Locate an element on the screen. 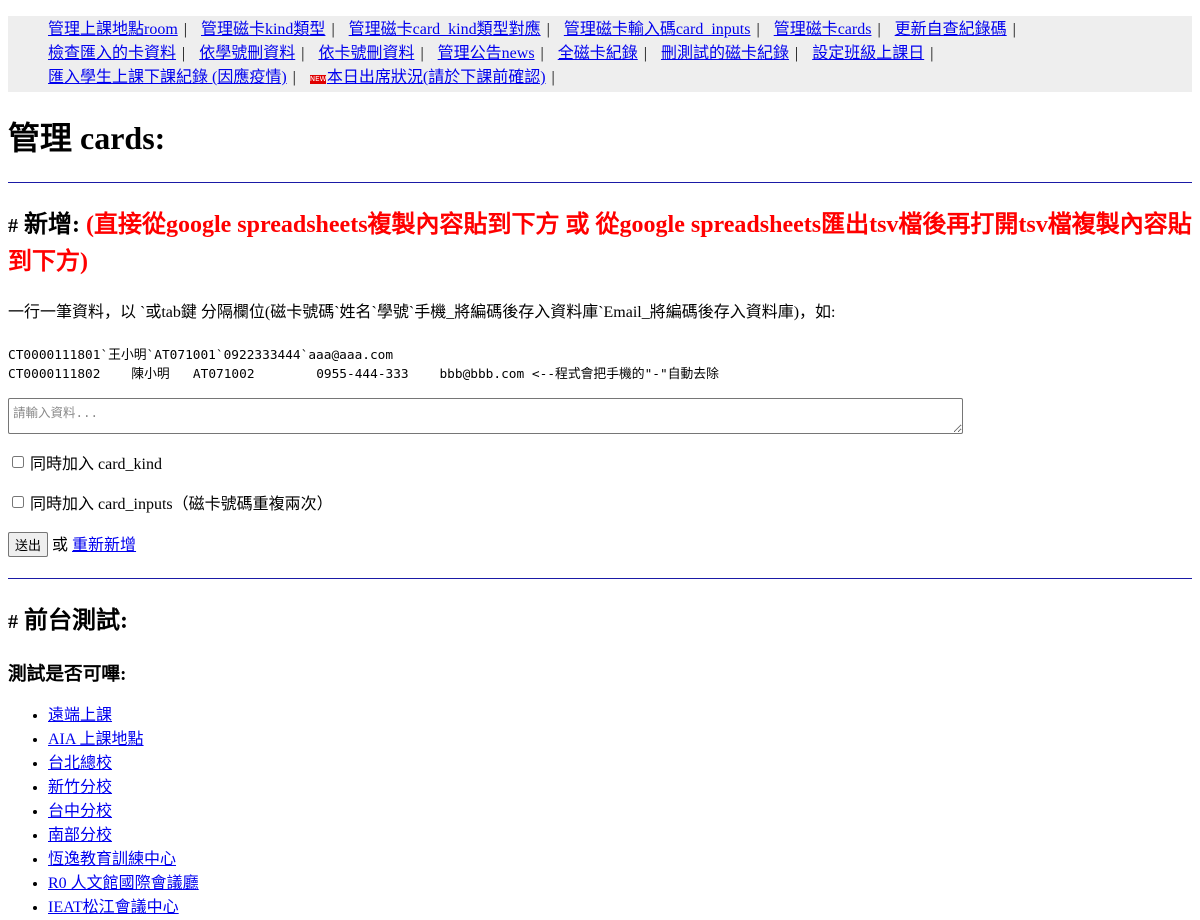  nav-link-all-records: 全磁卡紀錄 is located at coordinates (598, 53).